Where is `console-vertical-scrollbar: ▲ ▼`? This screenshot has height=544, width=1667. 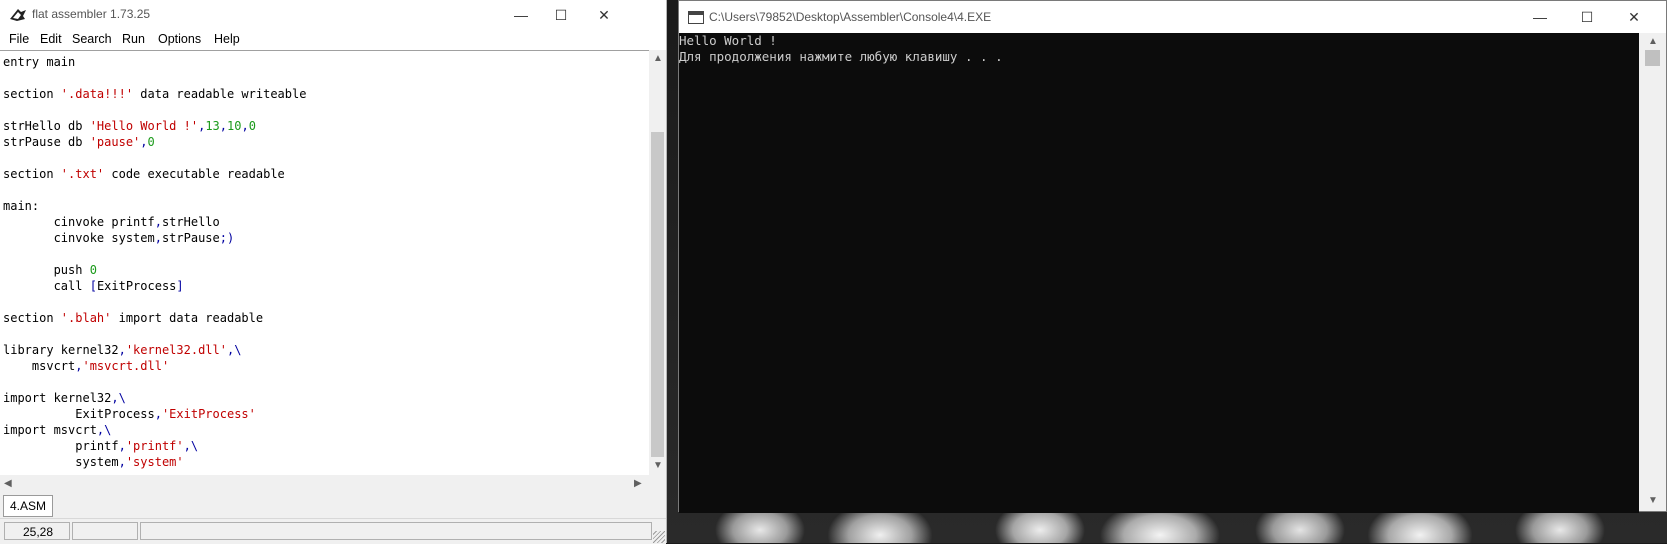 console-vertical-scrollbar: ▲ ▼ is located at coordinates (1652, 272).